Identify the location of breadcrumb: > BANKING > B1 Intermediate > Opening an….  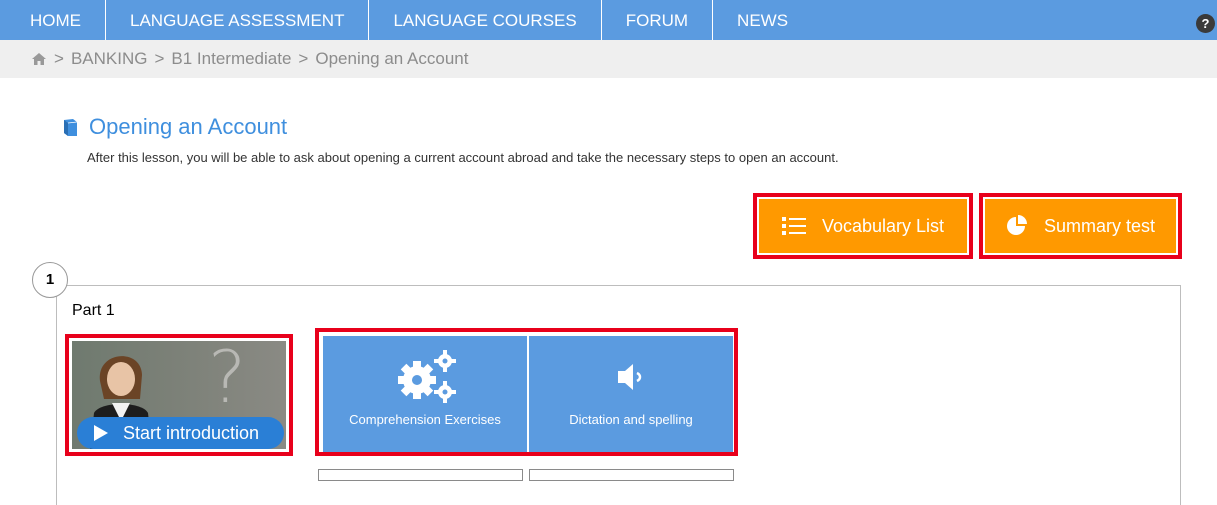
(608, 59).